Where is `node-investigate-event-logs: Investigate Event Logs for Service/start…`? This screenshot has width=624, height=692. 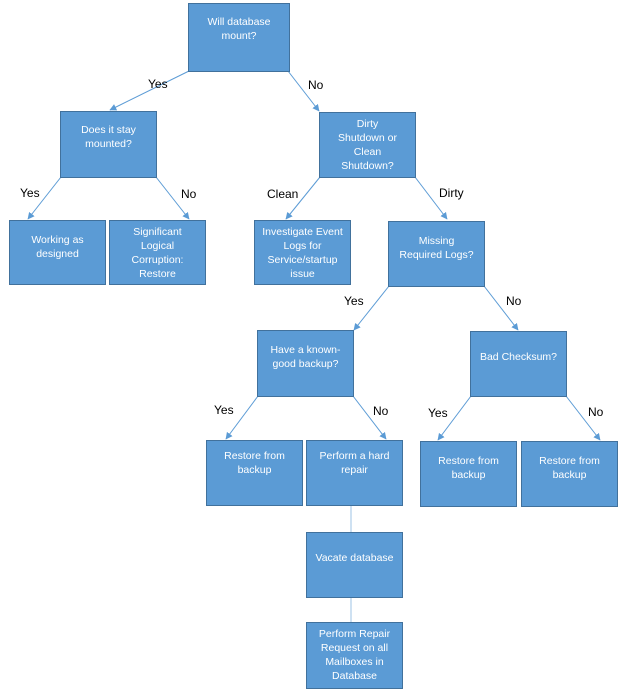 node-investigate-event-logs: Investigate Event Logs for Service/start… is located at coordinates (302, 252).